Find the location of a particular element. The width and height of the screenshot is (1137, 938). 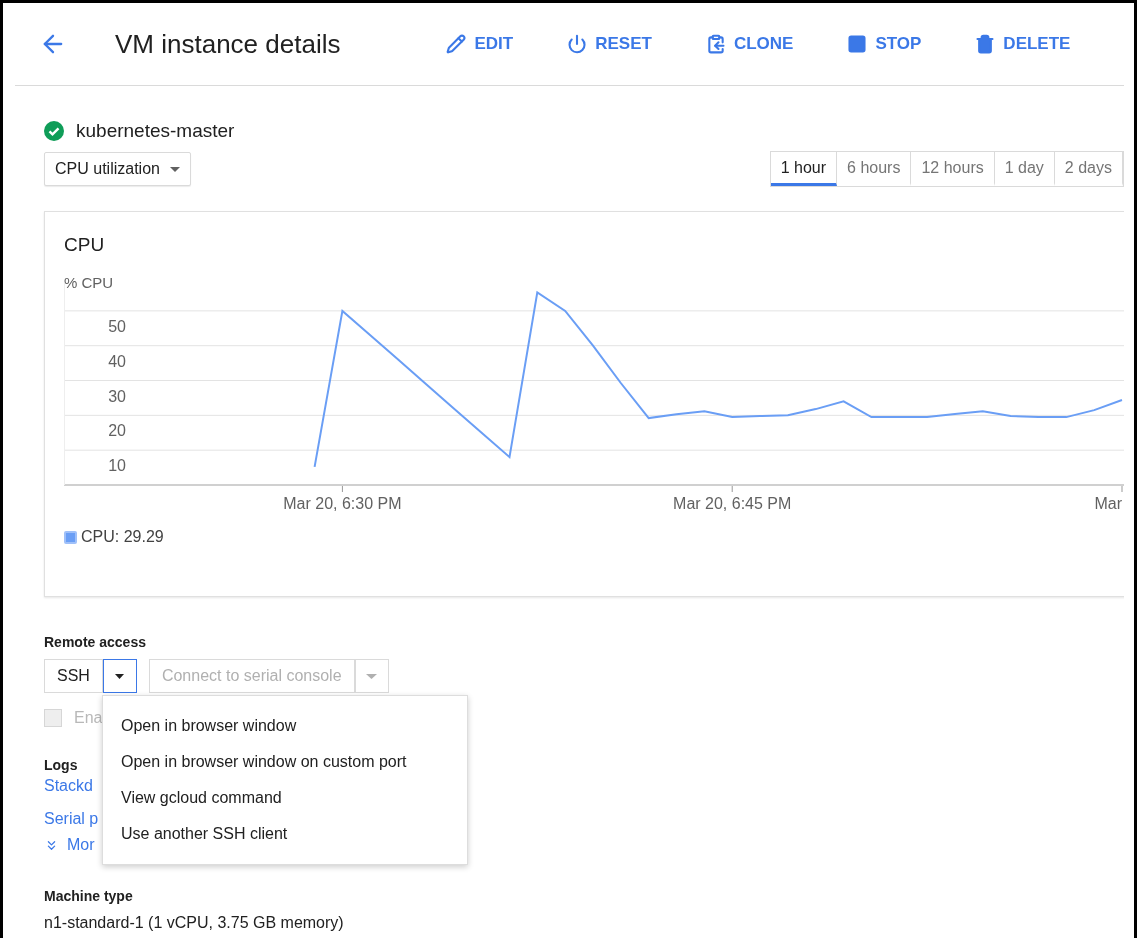

menu-item: Open in browser window is located at coordinates (285, 726).